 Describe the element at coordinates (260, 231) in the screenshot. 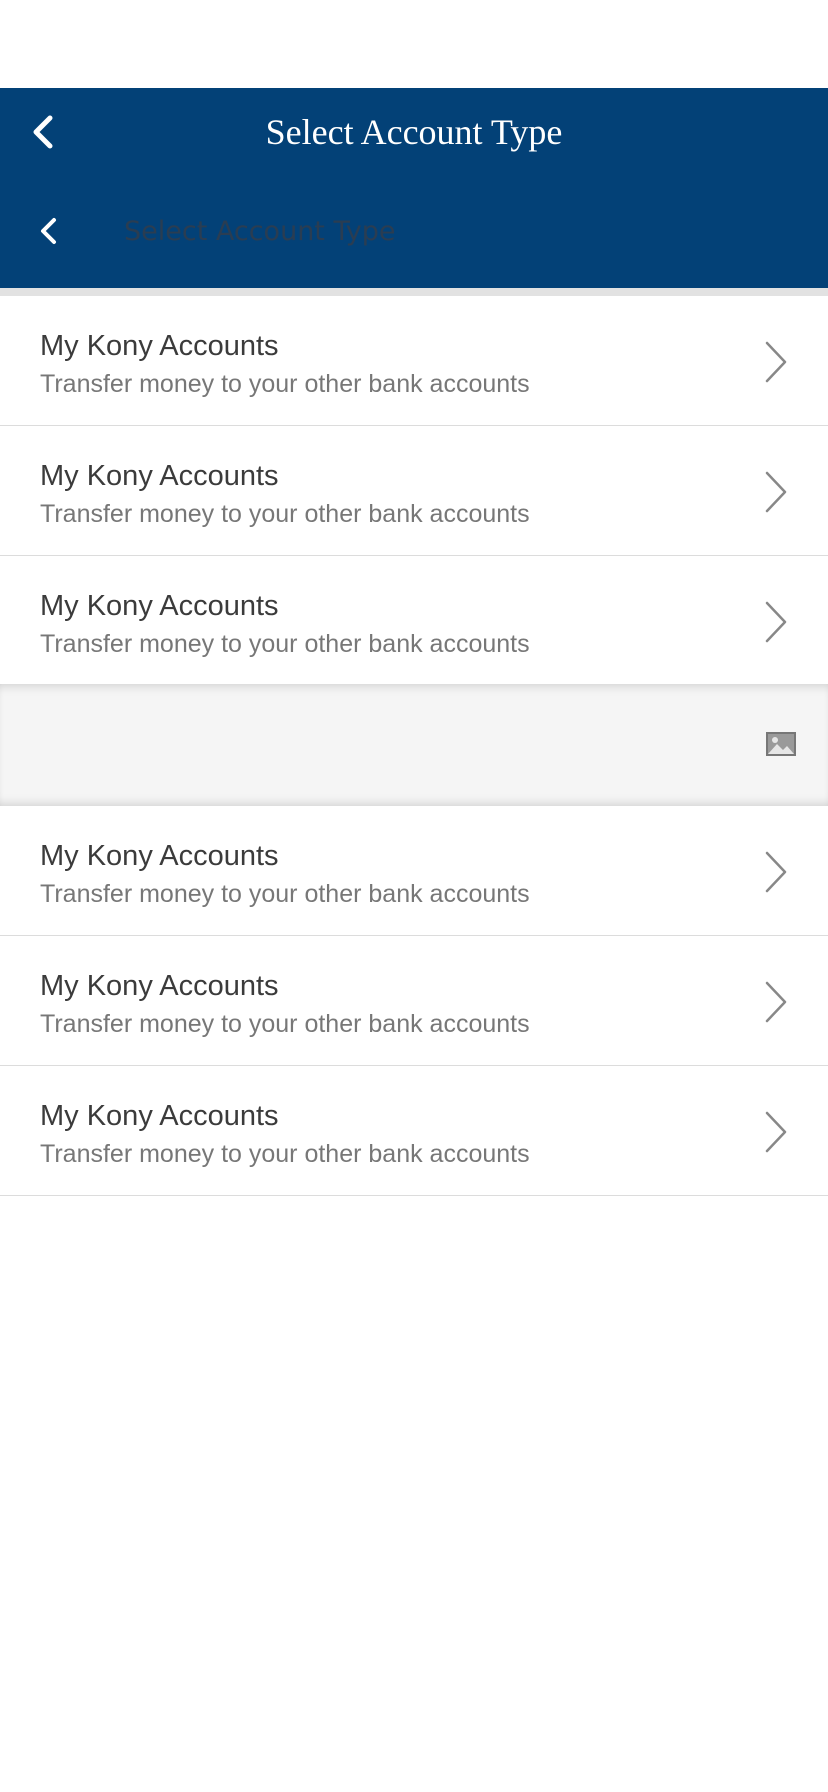

I see `secondary-page-title: Select Account Type` at that location.